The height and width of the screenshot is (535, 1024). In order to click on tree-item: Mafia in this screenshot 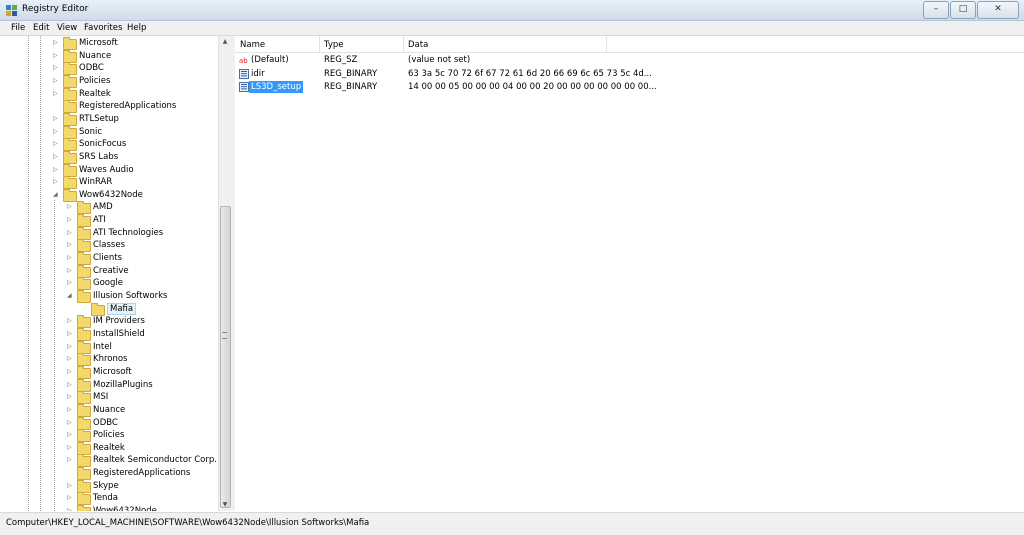, I will do `click(110, 309)`.